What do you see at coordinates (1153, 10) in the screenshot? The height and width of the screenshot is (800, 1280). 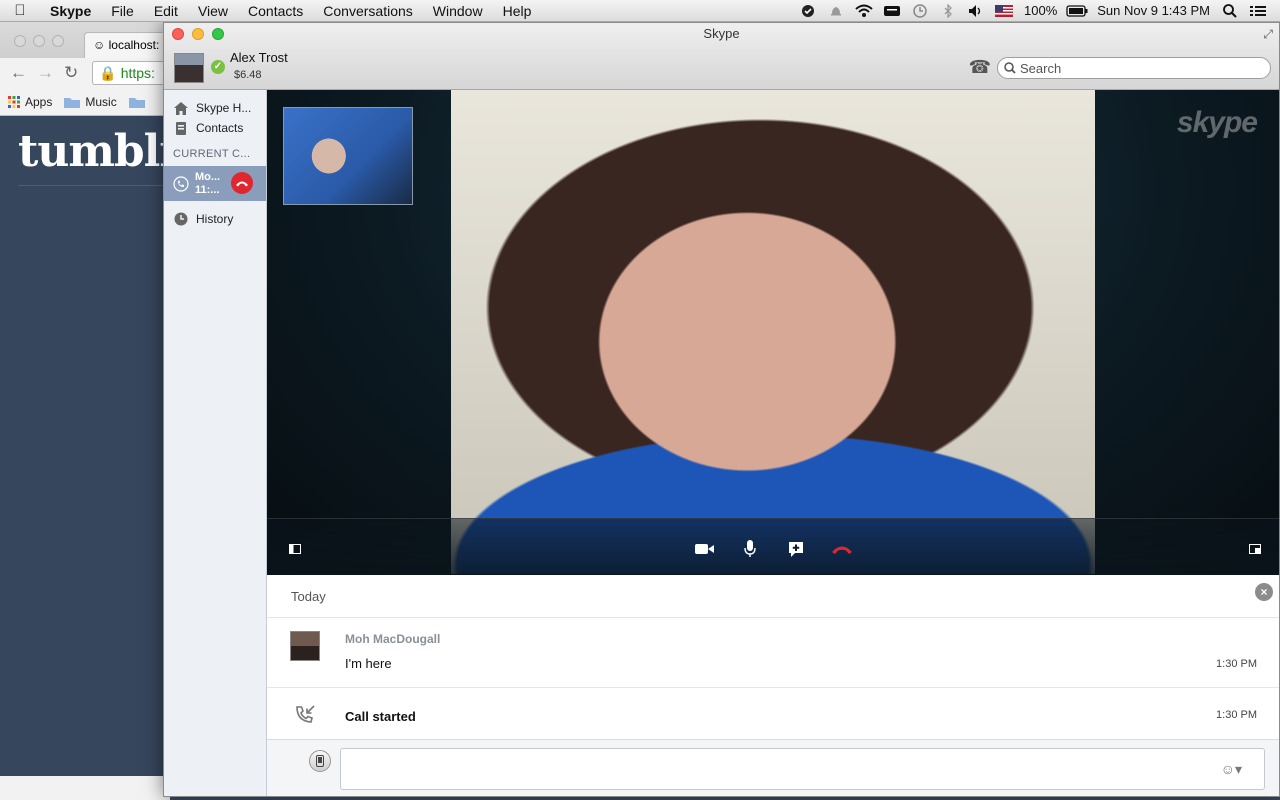 I see `menubar-clock: Sun Nov 9 1:43 PM` at bounding box center [1153, 10].